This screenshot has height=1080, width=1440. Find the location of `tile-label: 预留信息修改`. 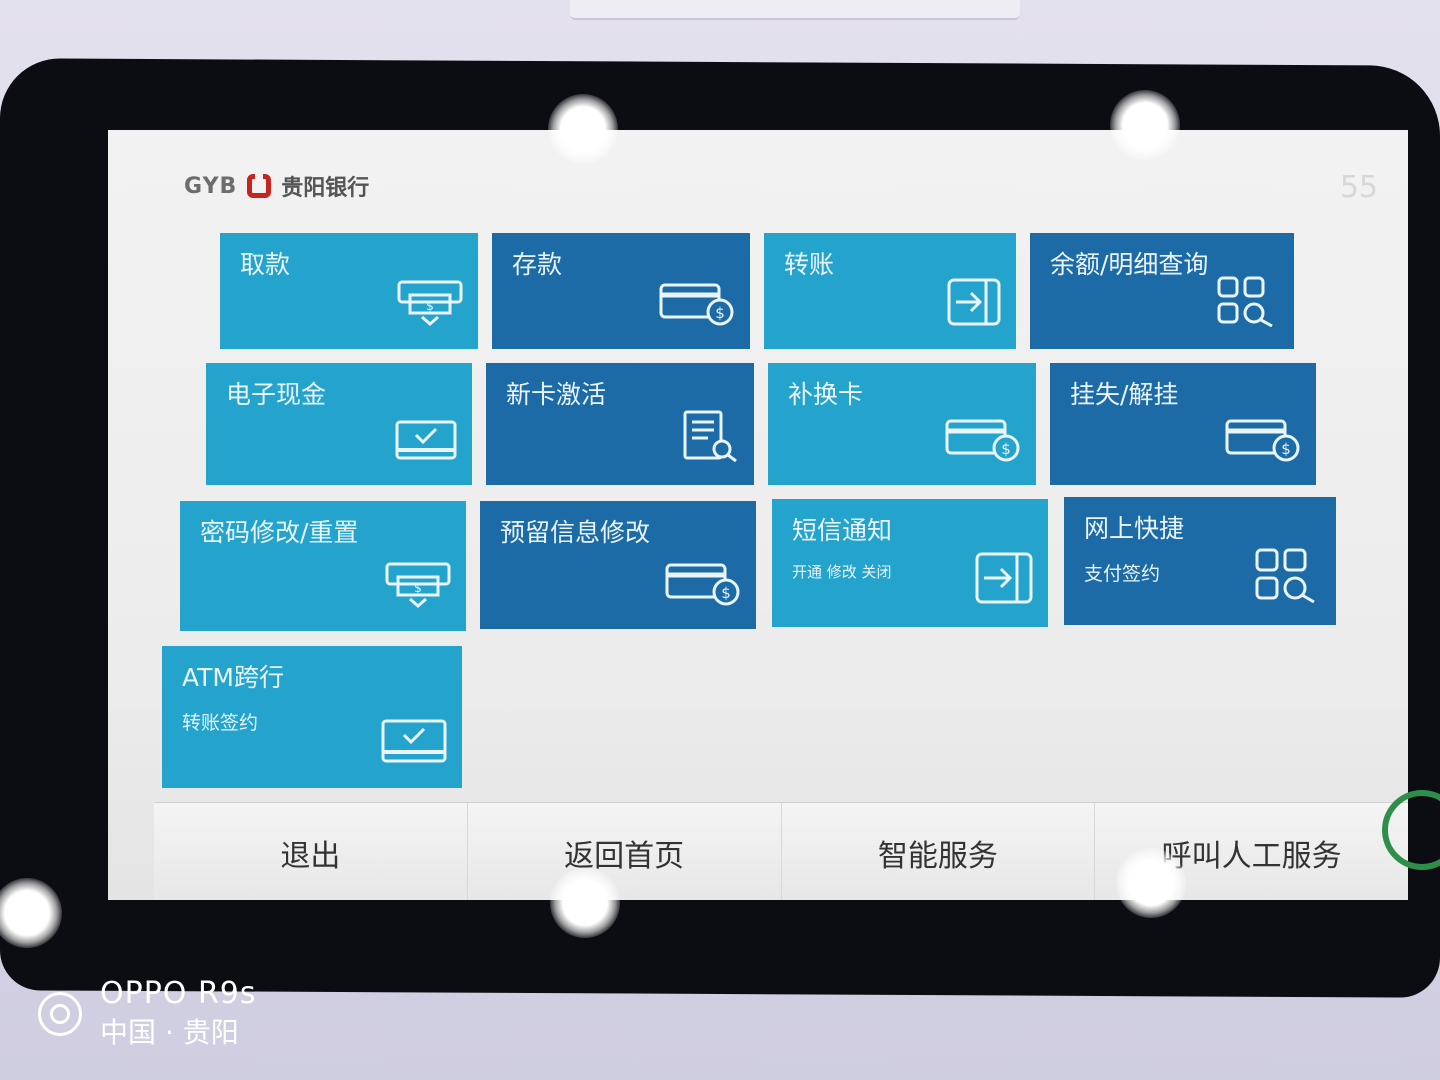

tile-label: 预留信息修改 is located at coordinates (575, 532).